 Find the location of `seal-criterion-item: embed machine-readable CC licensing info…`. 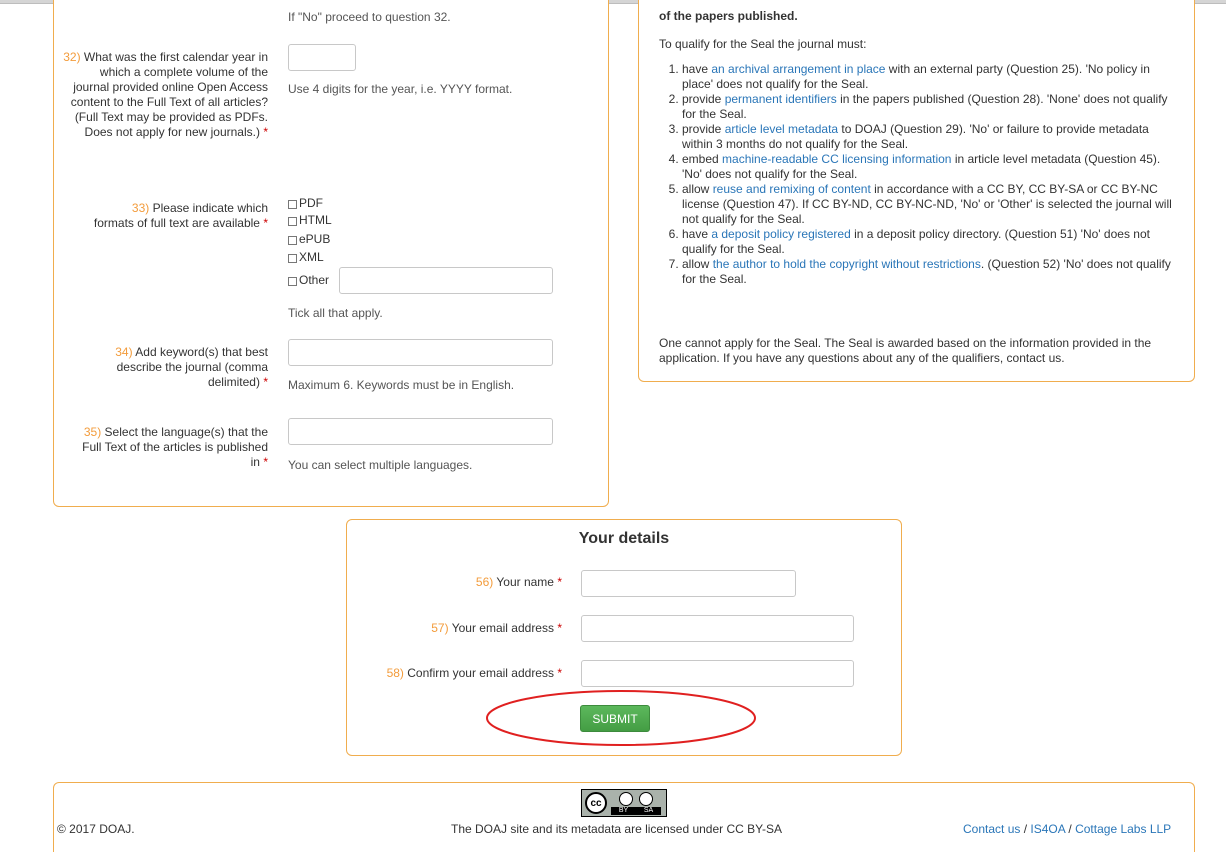

seal-criterion-item: embed machine-readable CC licensing info… is located at coordinates (930, 167).